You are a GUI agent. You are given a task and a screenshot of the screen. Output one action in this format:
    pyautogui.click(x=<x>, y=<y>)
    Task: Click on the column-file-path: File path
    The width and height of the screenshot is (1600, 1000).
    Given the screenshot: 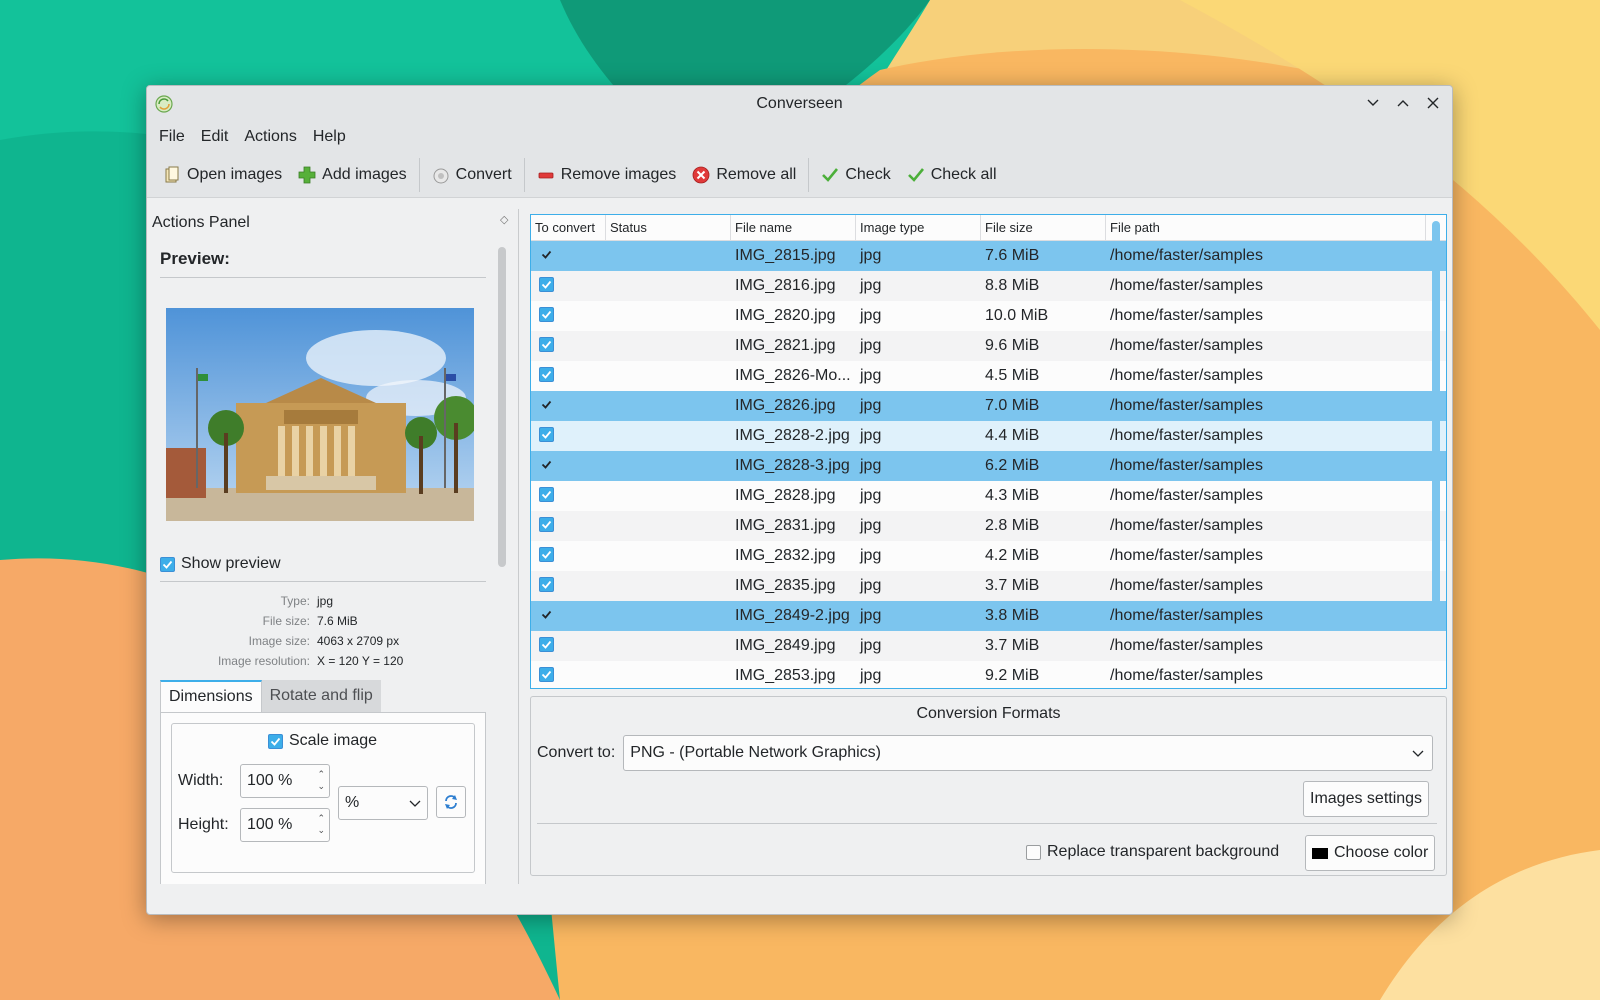 What is the action you would take?
    pyautogui.click(x=1266, y=227)
    